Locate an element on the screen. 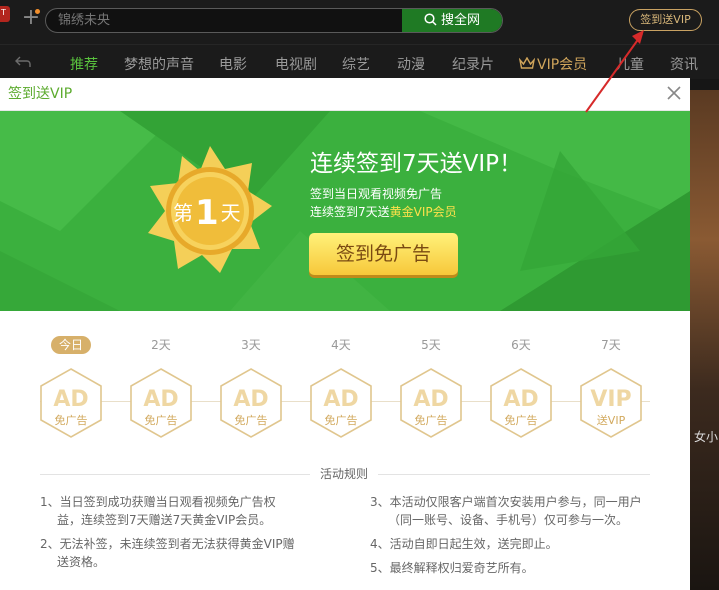  day-label-7: 7天 is located at coordinates (611, 345).